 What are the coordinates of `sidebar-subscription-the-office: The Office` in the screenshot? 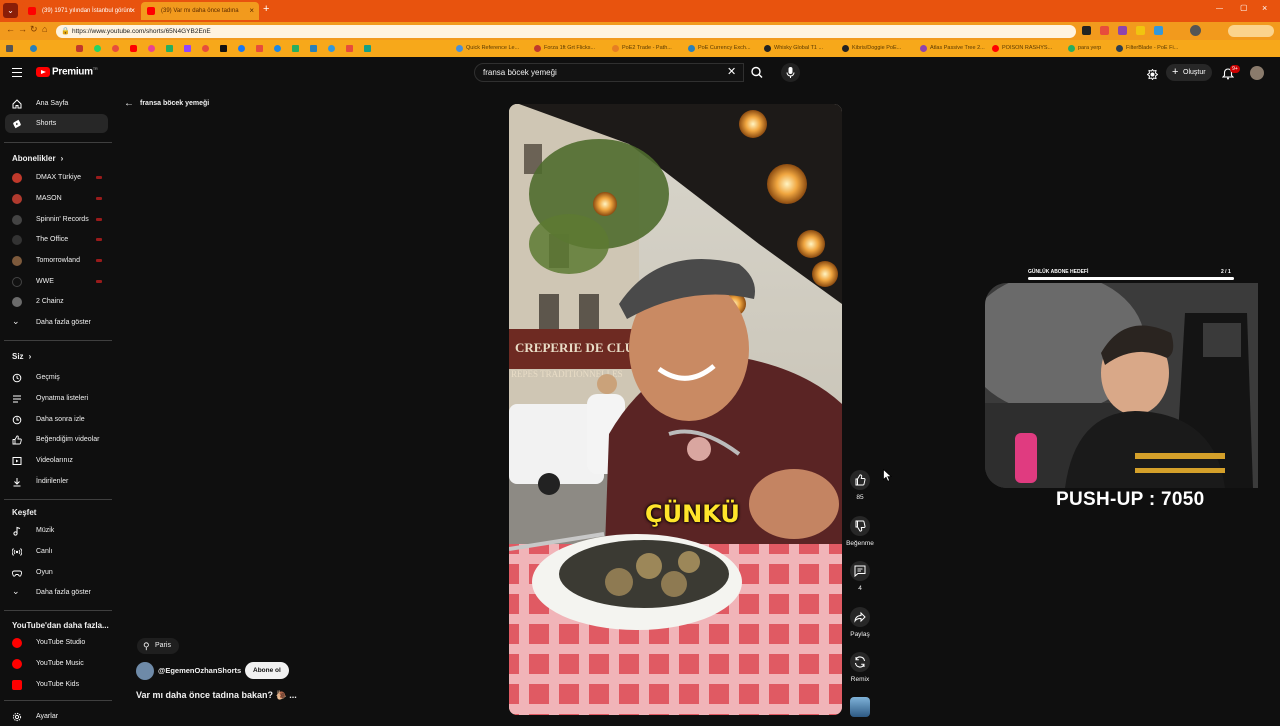 It's located at (56, 239).